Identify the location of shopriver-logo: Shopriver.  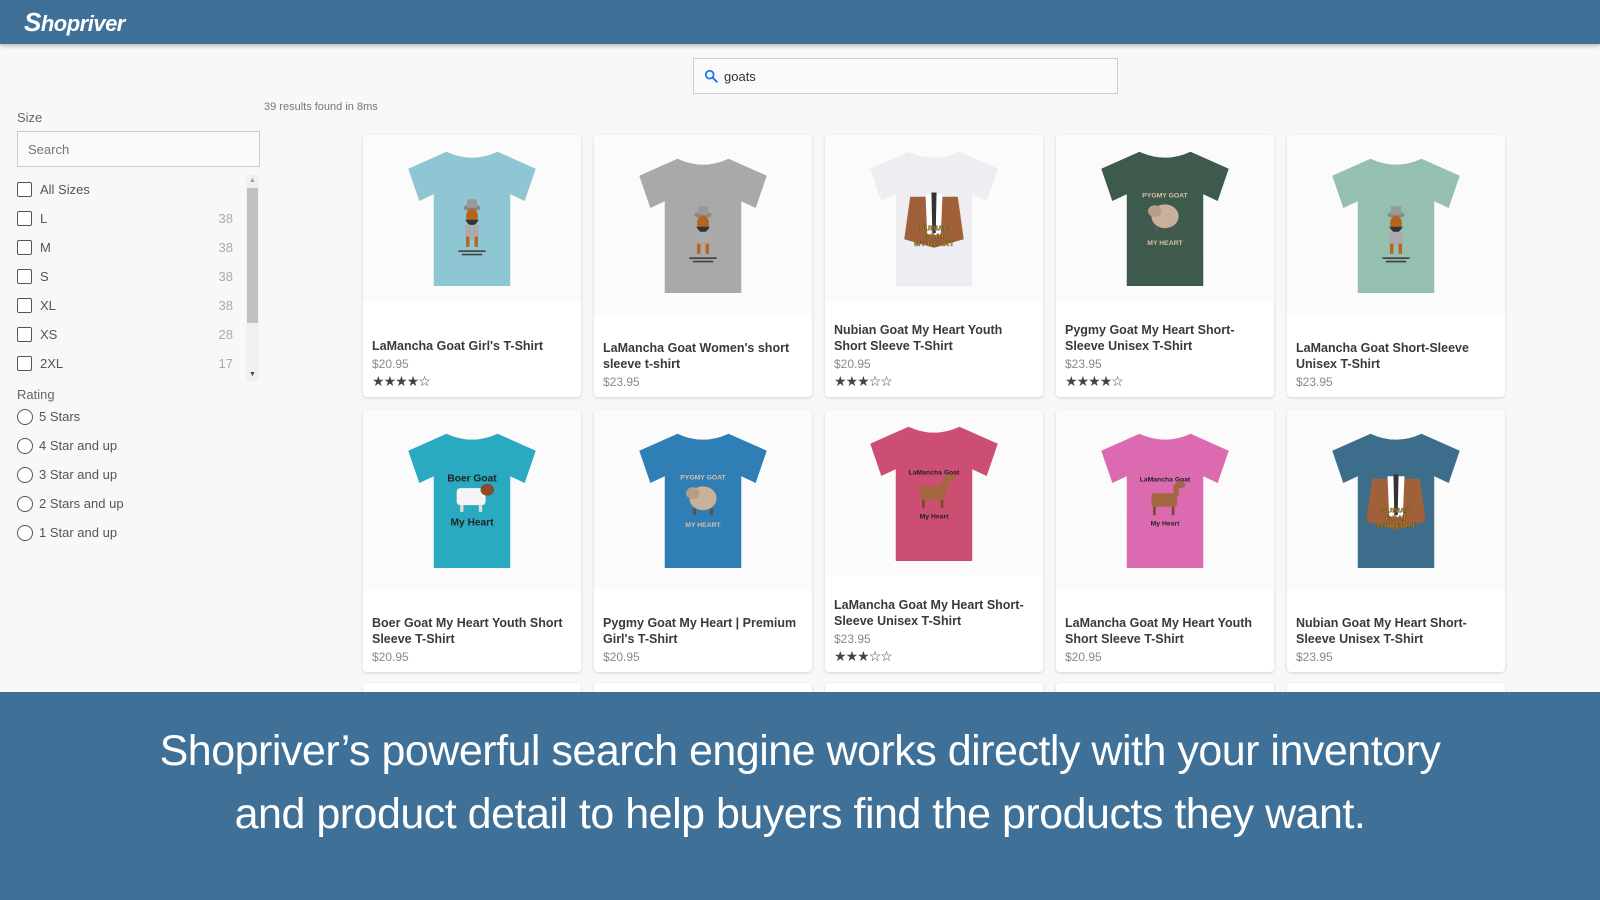
(74, 22).